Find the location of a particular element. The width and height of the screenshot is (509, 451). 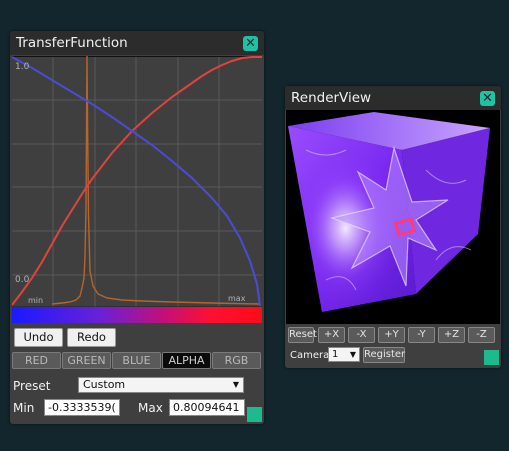

view-minus-y-button: -Y is located at coordinates (421, 335).